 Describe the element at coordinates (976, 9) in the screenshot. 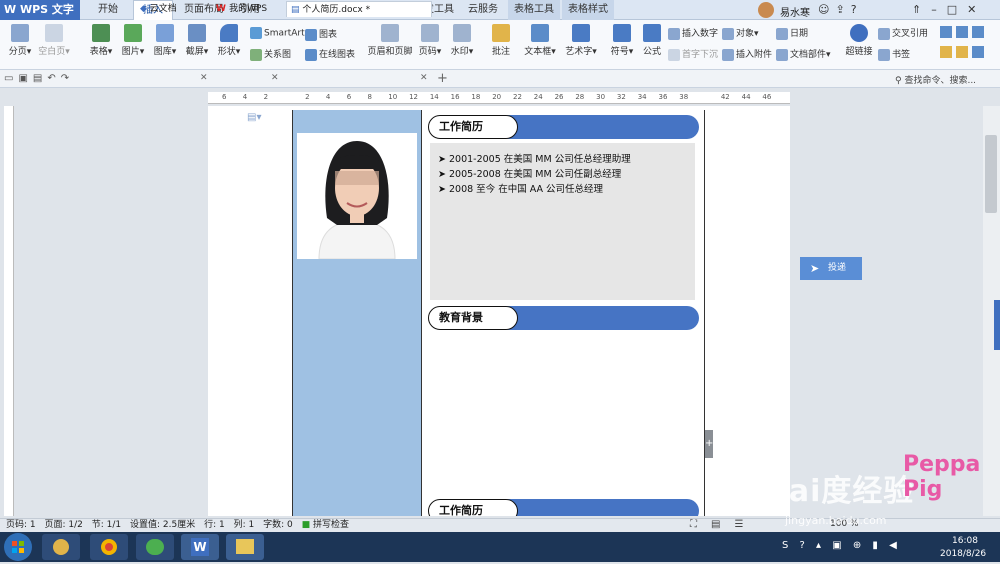

I see `close-icon: ✕` at that location.